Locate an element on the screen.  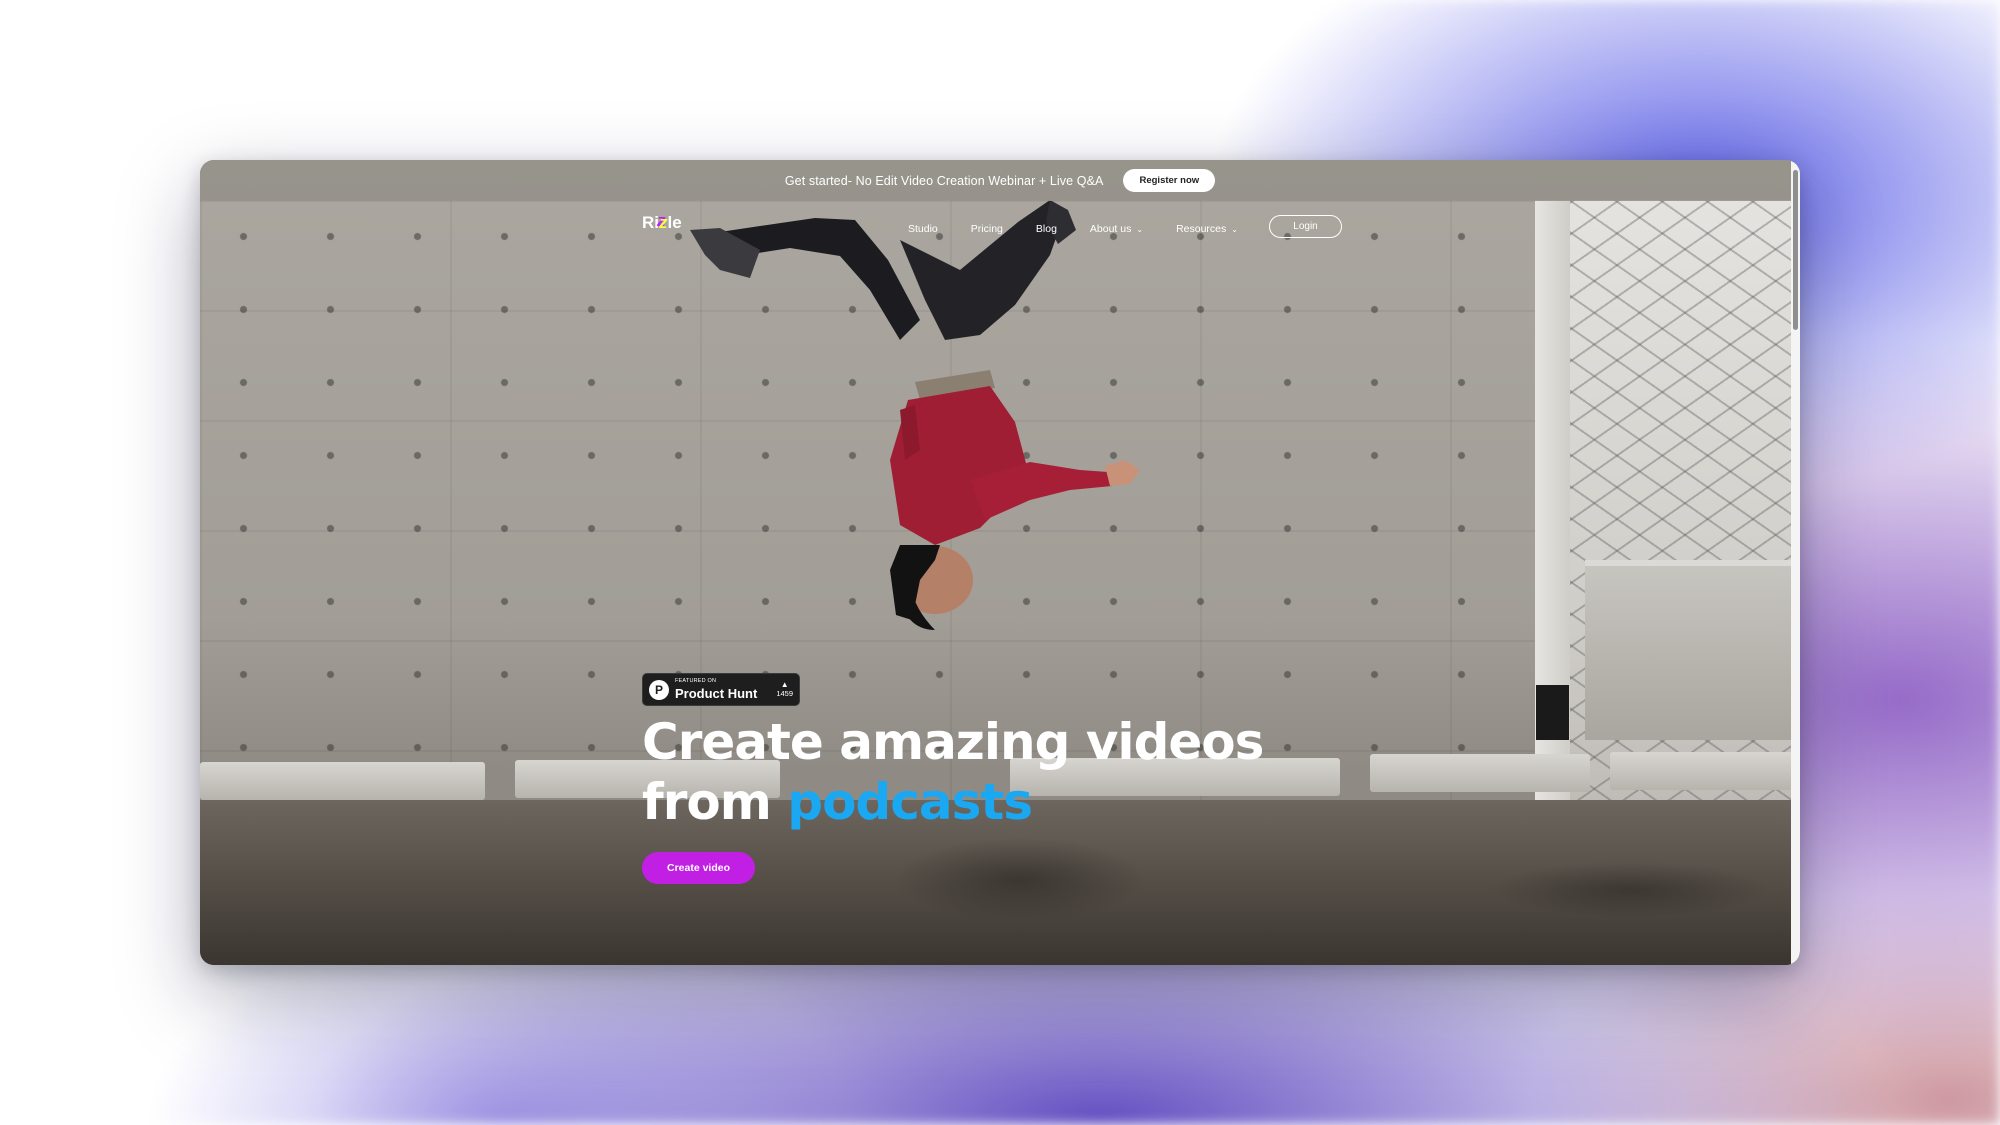
product-hunt-text: FEATURED ON Product Hunt is located at coordinates (716, 689).